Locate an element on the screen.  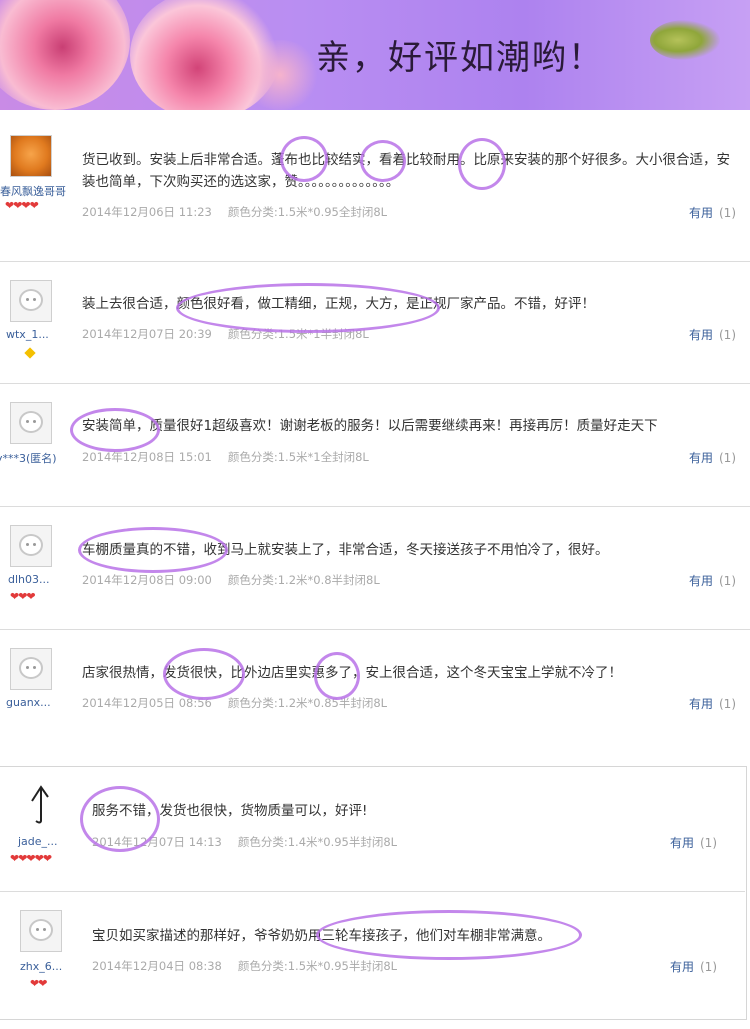
review-date: 2014年12月07日 14:13 is located at coordinates (157, 842).